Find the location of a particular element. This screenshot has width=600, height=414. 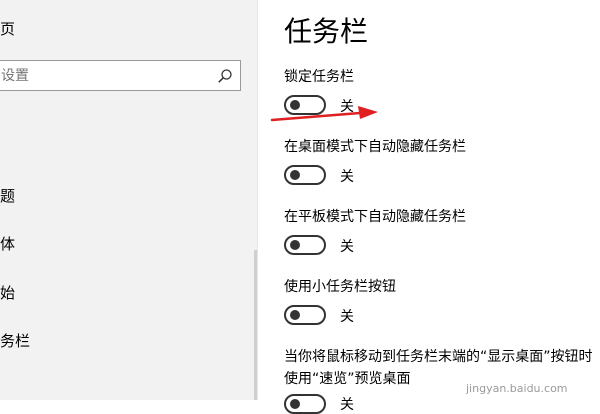

search-icon is located at coordinates (225, 76).